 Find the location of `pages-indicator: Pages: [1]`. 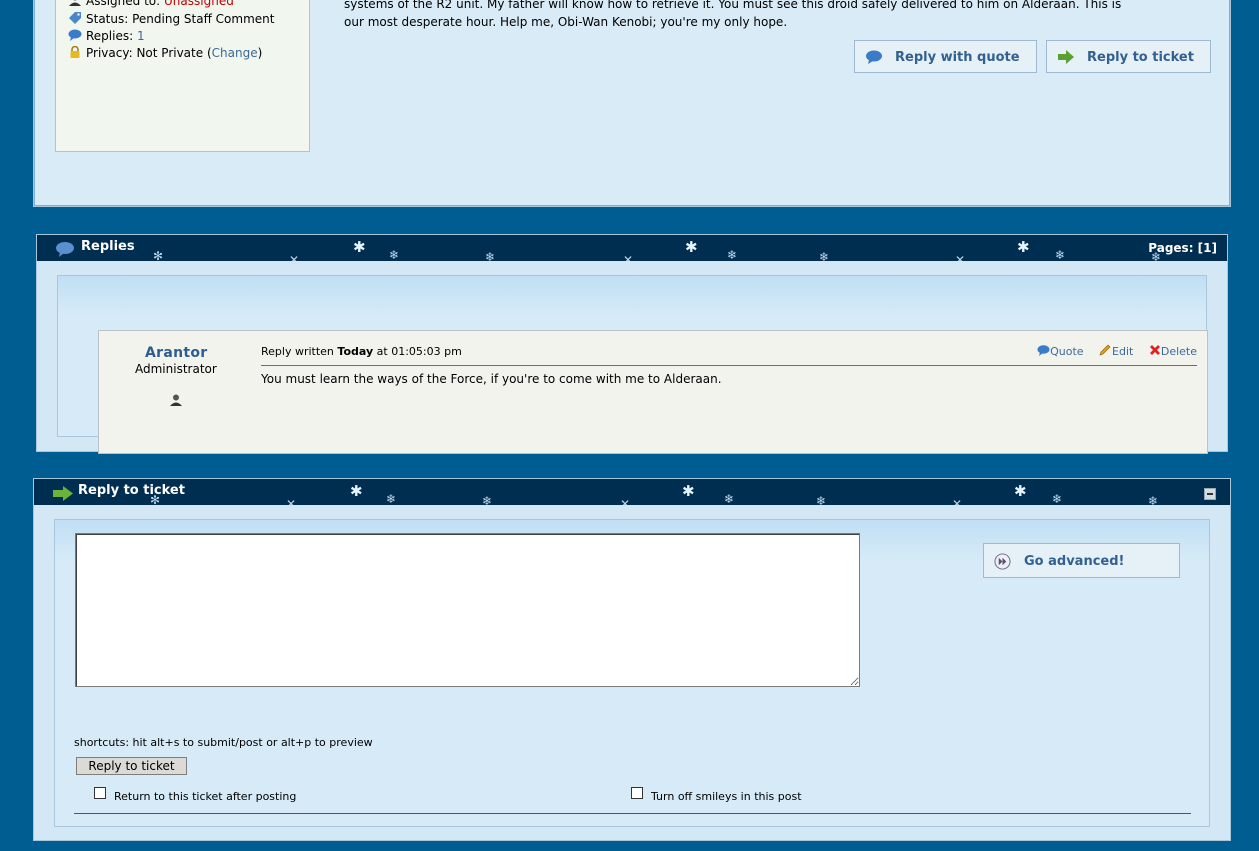

pages-indicator: Pages: [1] is located at coordinates (1182, 248).